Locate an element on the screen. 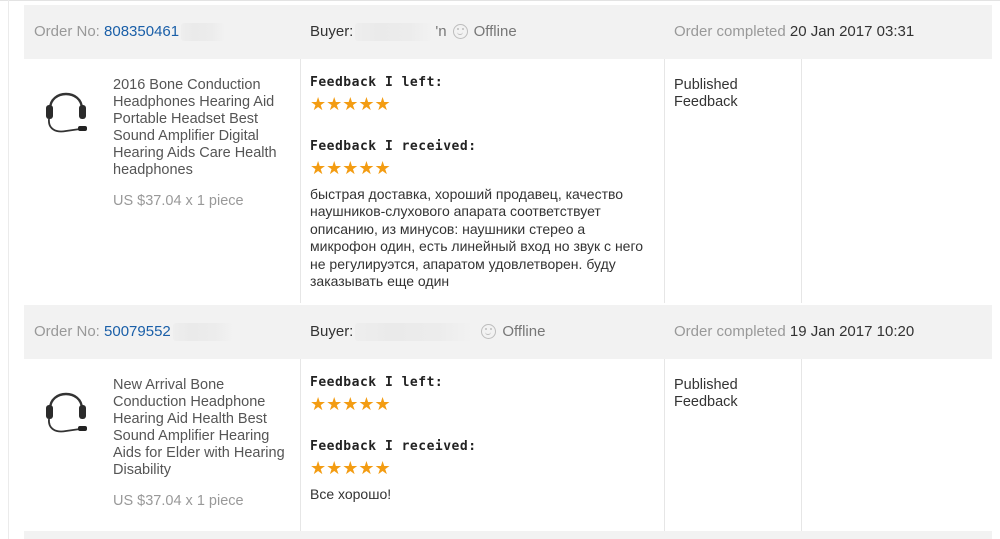  page-top-border is located at coordinates (500, 0).